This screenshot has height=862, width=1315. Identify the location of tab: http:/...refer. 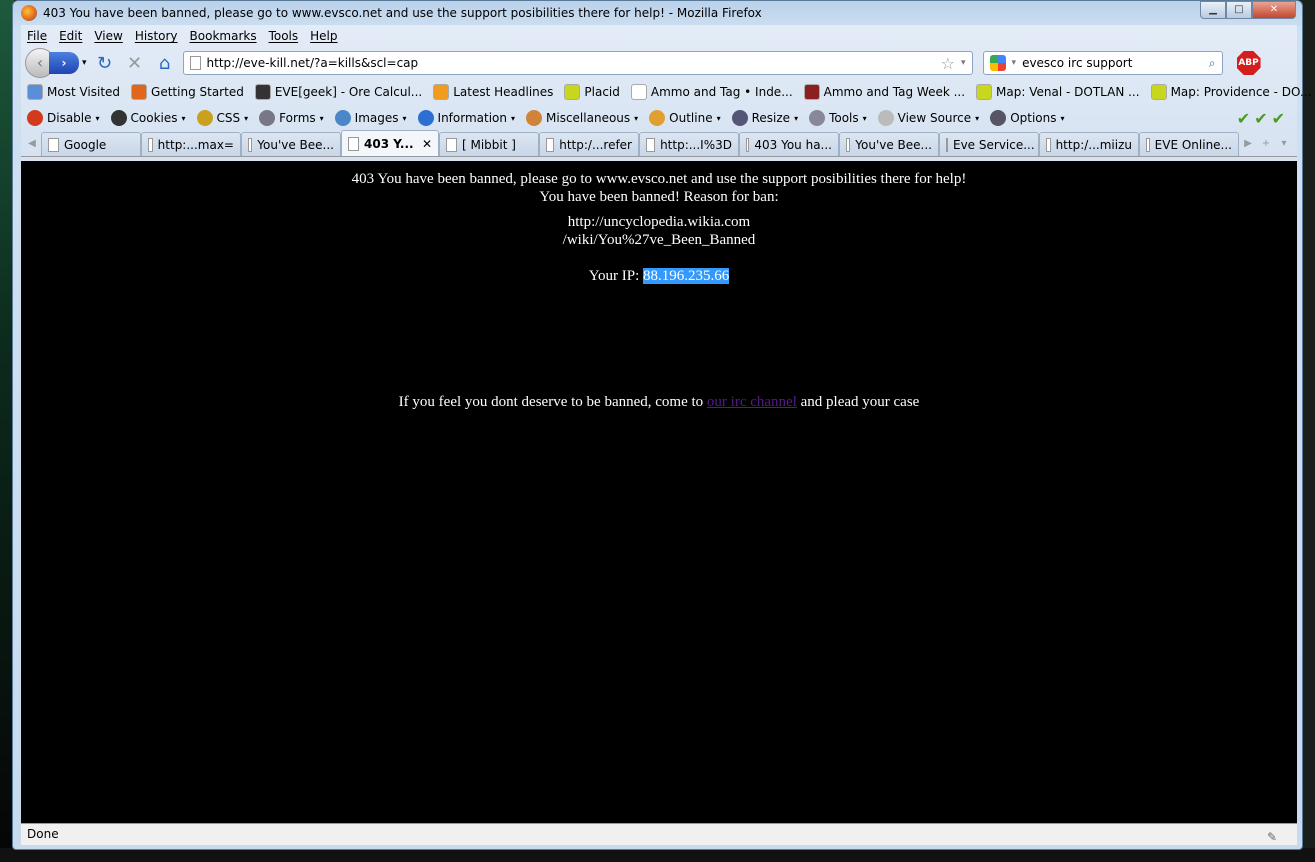
(589, 144).